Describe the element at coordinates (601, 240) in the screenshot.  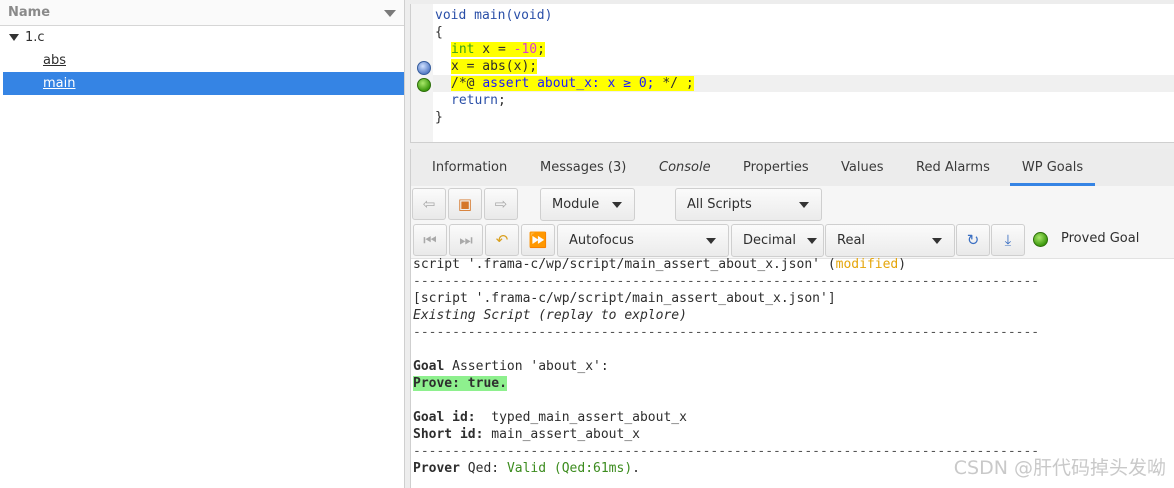
I see `autofocus-select-label: Autofocus` at that location.